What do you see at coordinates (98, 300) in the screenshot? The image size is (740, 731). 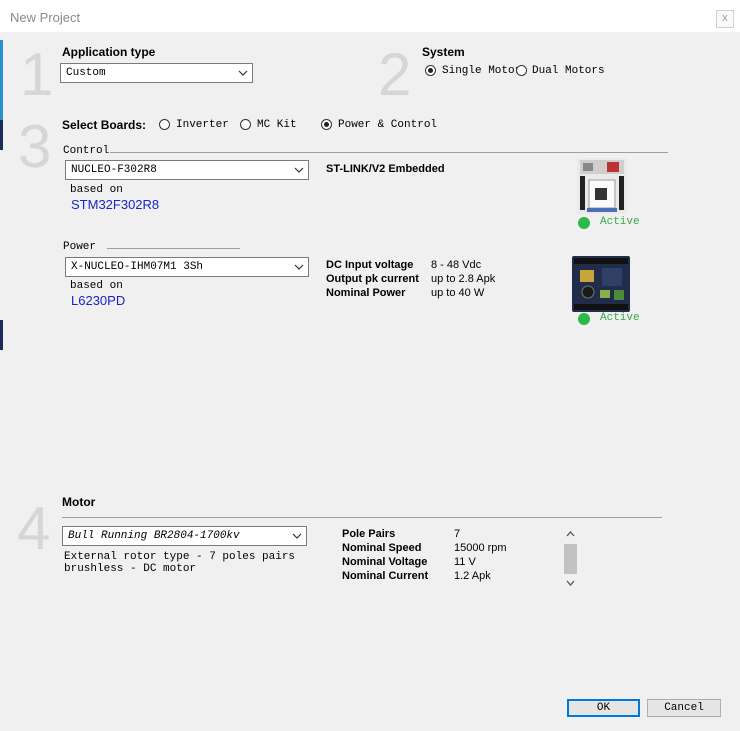 I see `power-ic-link: L6230PD` at bounding box center [98, 300].